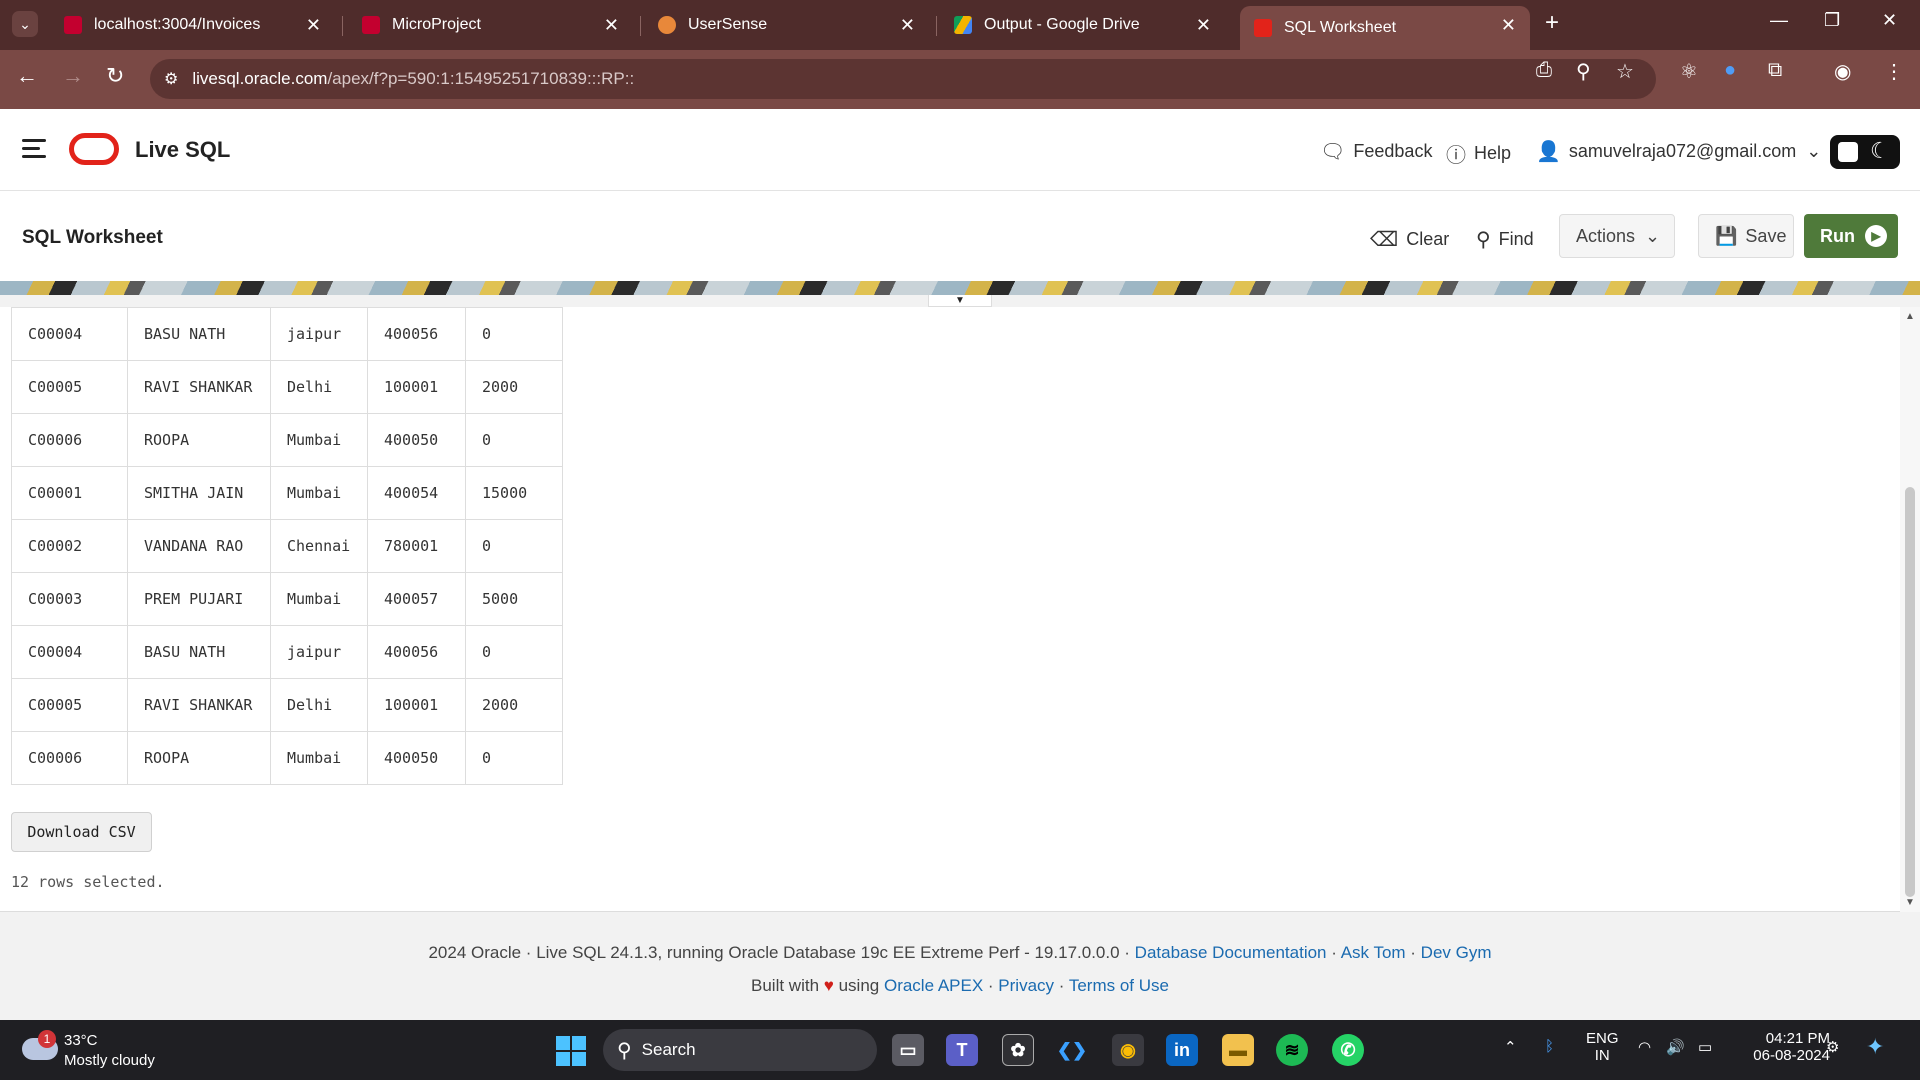  What do you see at coordinates (1746, 236) in the screenshot?
I see `save-button: 💾 Save` at bounding box center [1746, 236].